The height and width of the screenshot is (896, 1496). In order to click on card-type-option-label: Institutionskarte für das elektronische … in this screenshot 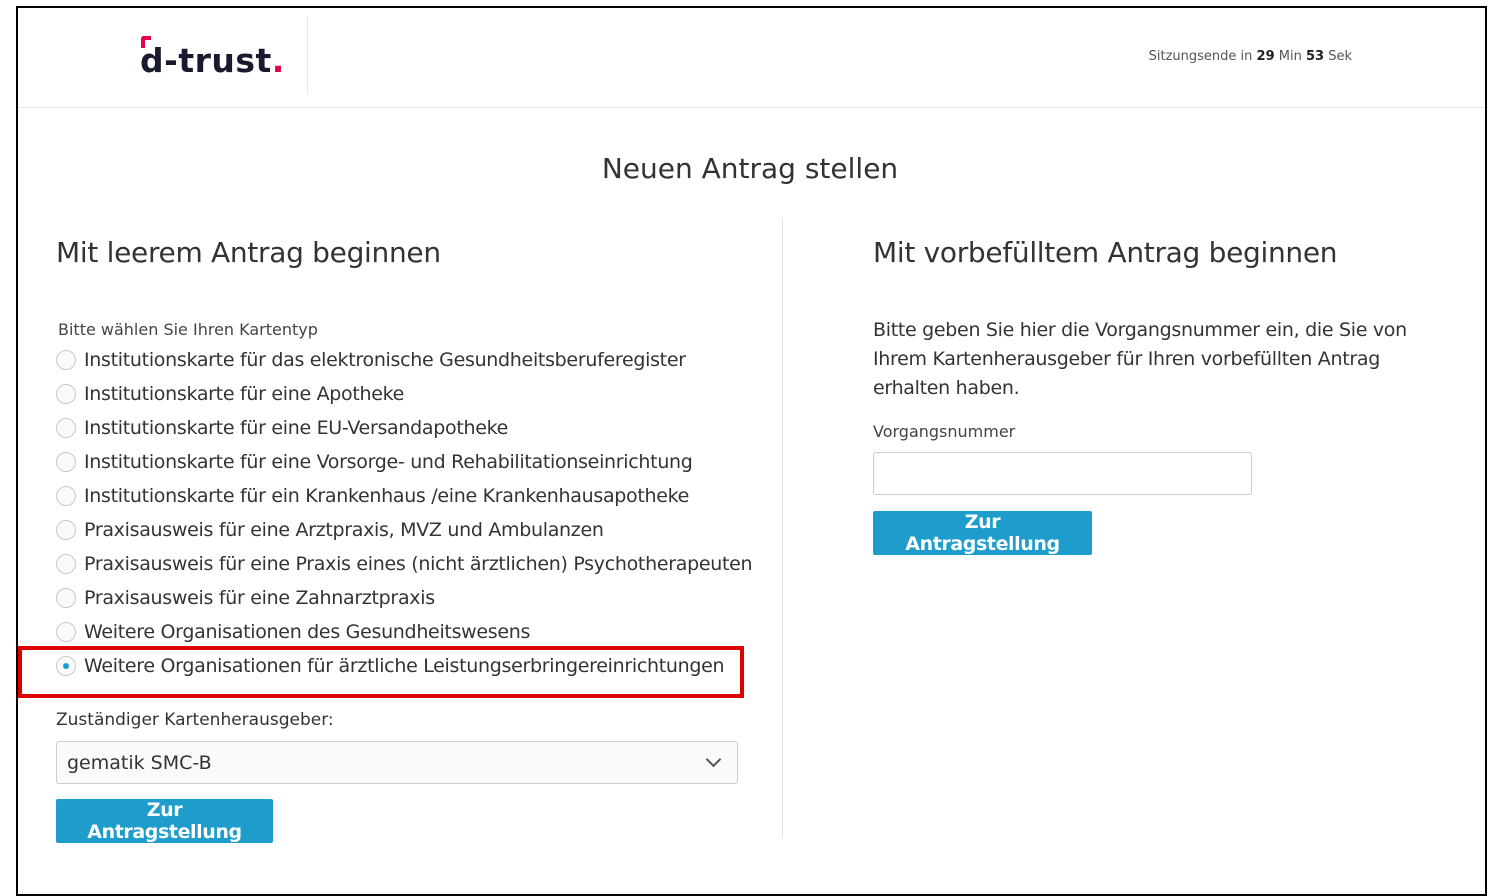, I will do `click(385, 360)`.